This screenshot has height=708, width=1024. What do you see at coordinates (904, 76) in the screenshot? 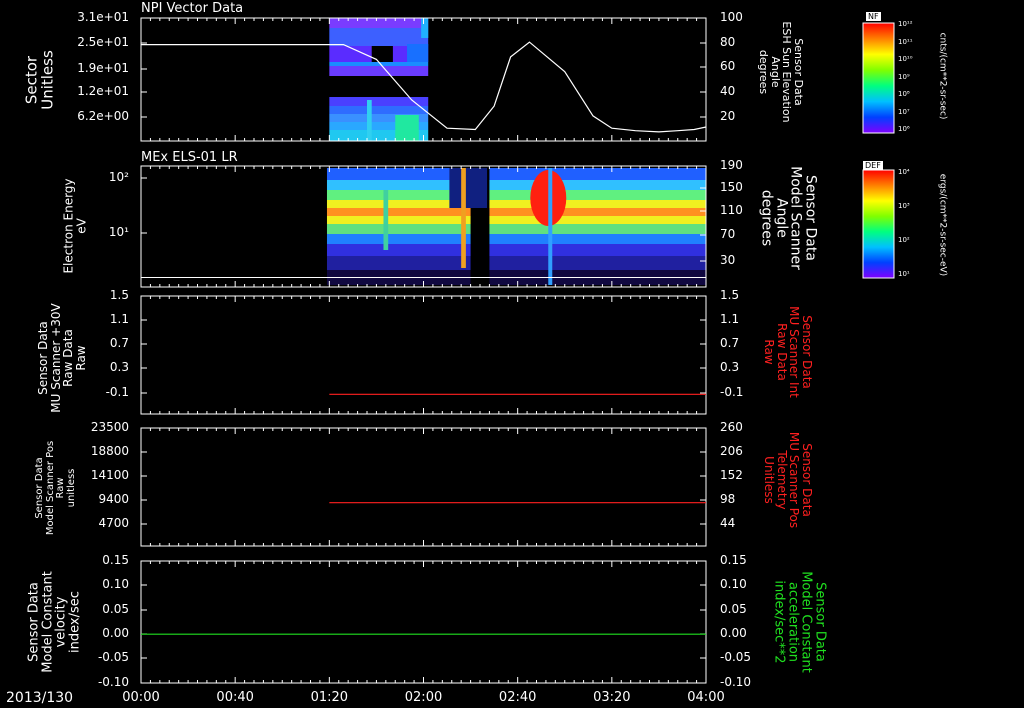
I see `colorbar1-tick-label: 10⁹` at bounding box center [904, 76].